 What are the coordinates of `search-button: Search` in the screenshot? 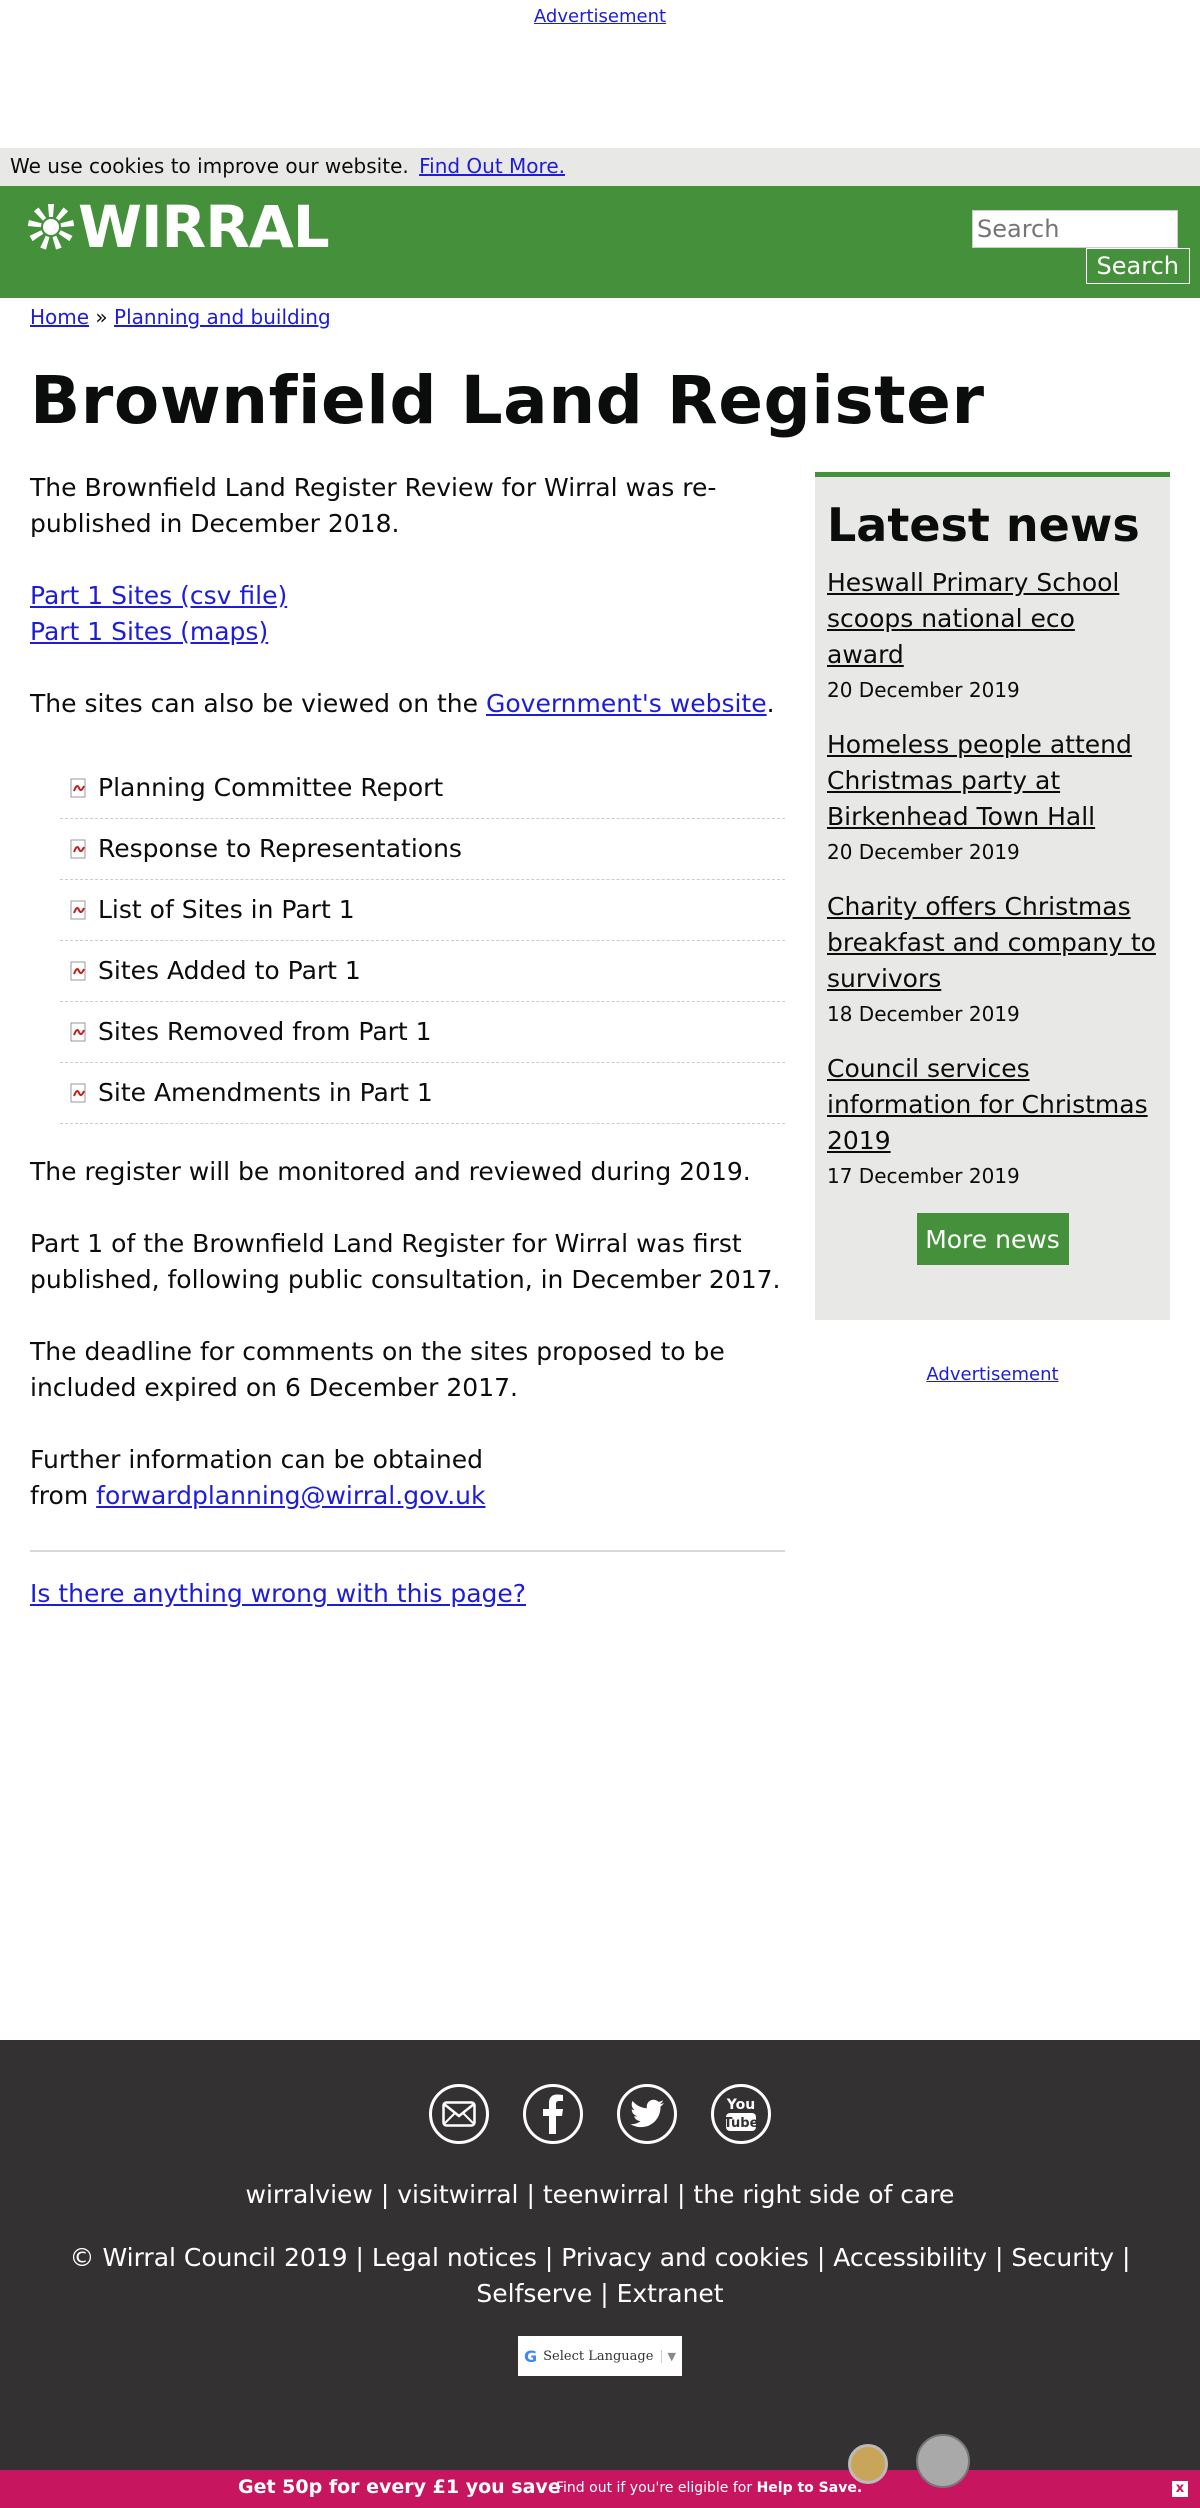 It's located at (1137, 266).